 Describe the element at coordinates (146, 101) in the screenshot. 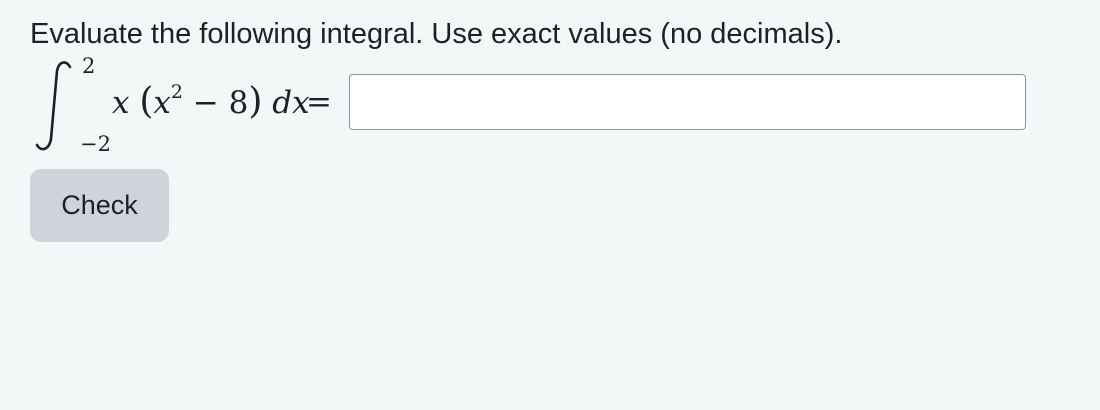

I see `open-paren: (` at that location.